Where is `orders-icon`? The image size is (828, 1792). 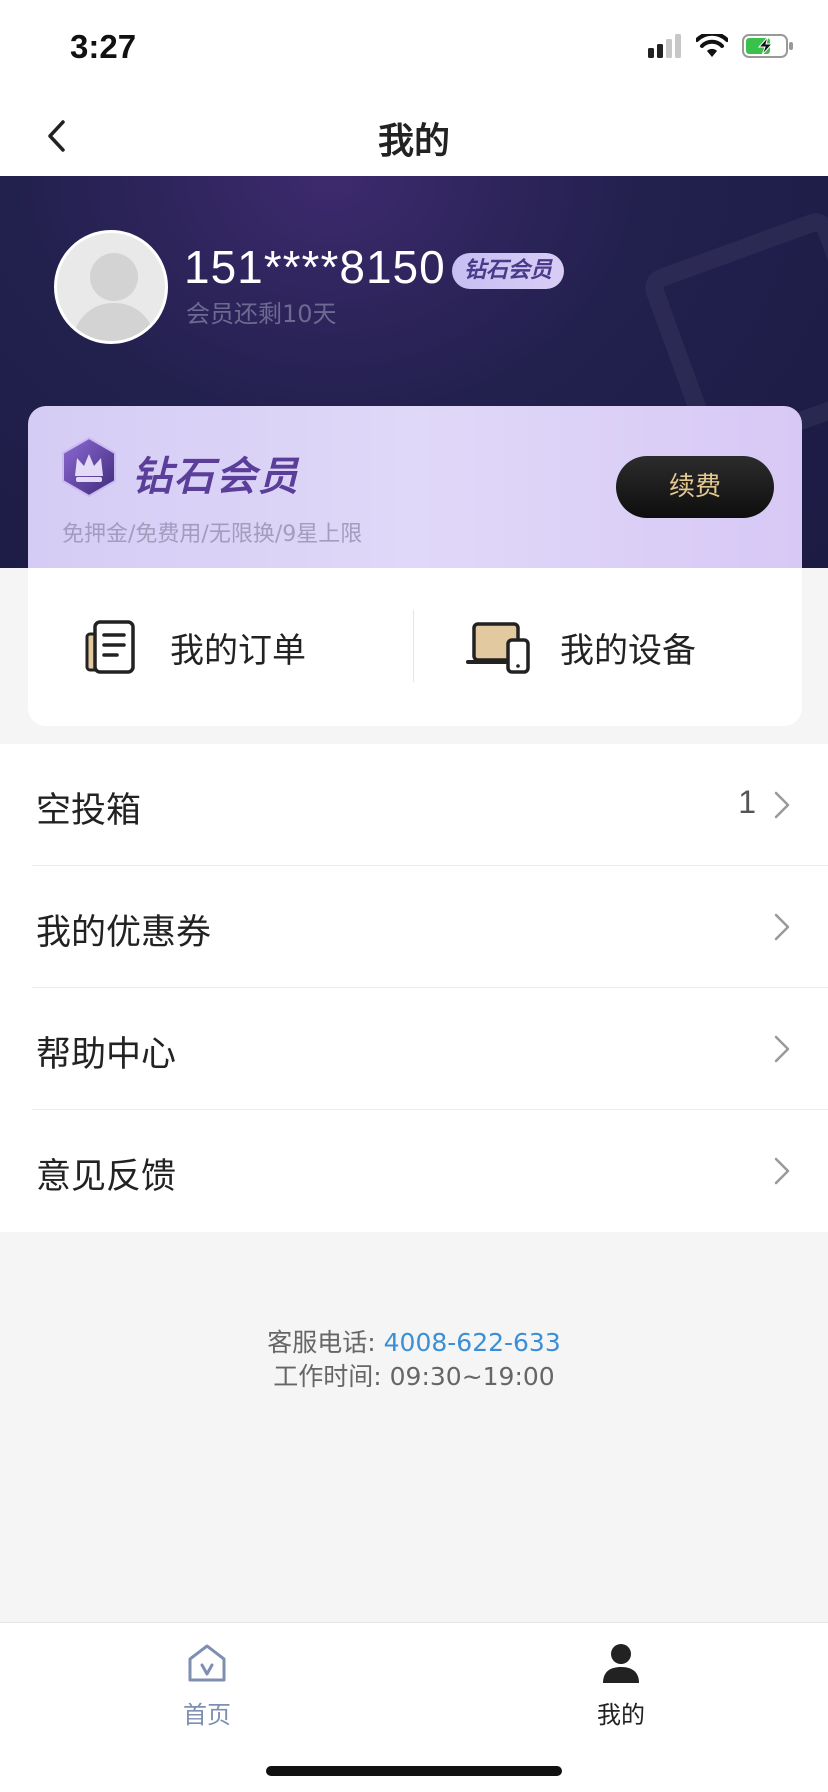
orders-icon is located at coordinates (110, 647).